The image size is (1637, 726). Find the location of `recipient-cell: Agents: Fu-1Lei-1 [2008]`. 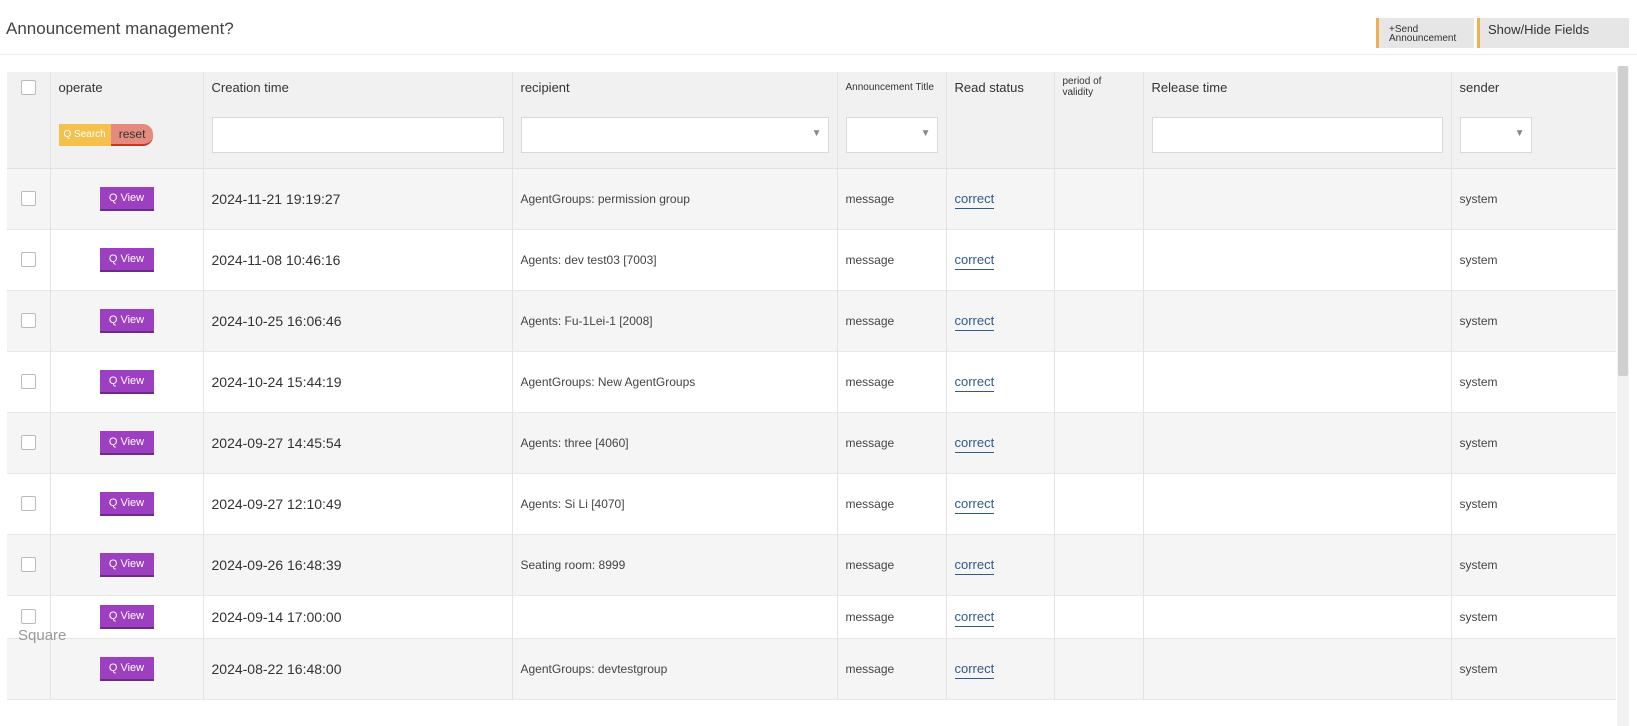

recipient-cell: Agents: Fu-1Lei-1 [2008] is located at coordinates (675, 320).